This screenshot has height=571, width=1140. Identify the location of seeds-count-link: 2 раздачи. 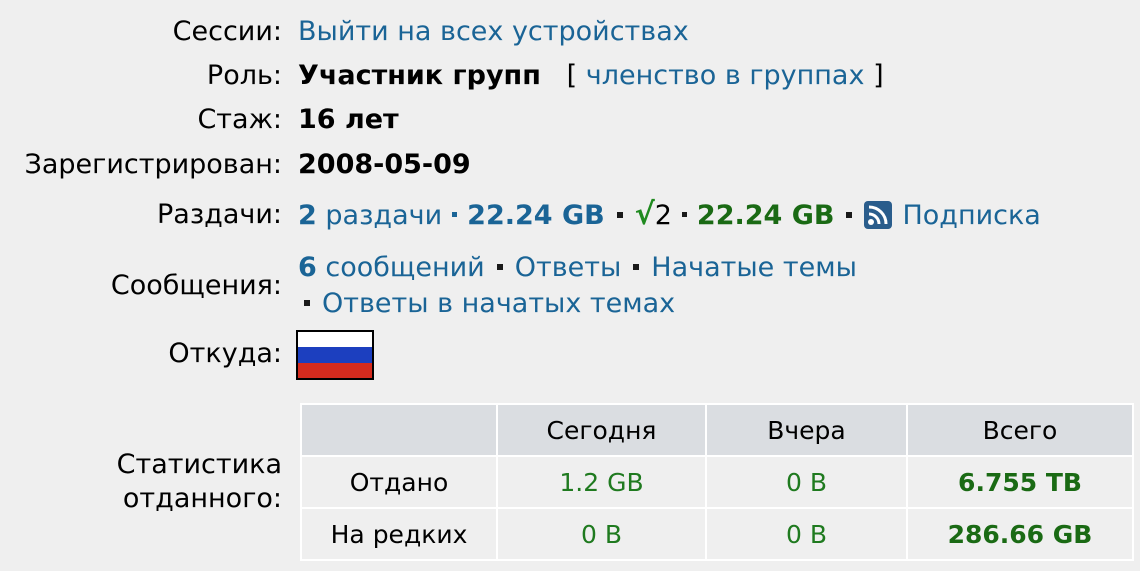
(370, 215).